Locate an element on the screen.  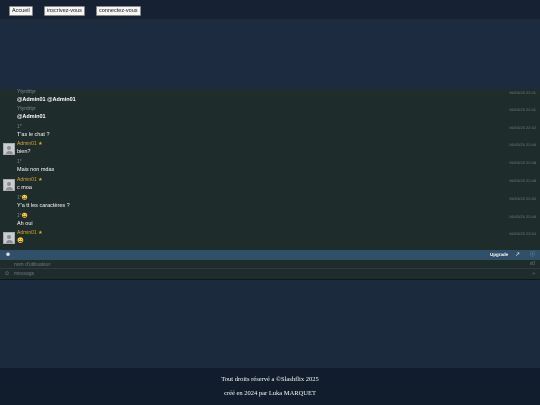
chat-message: Admin01 ★ bien? 06/03/25 22:46 is located at coordinates (270, 149).